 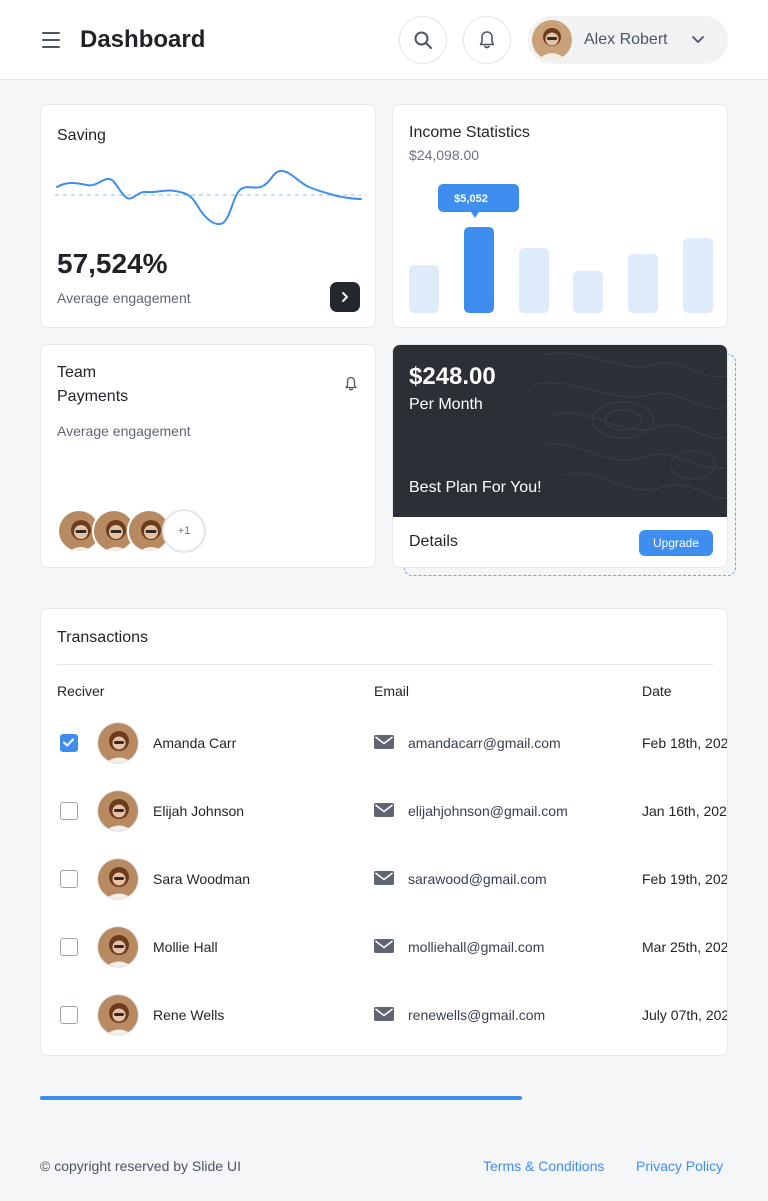 I want to click on divider, so click(x=385, y=664).